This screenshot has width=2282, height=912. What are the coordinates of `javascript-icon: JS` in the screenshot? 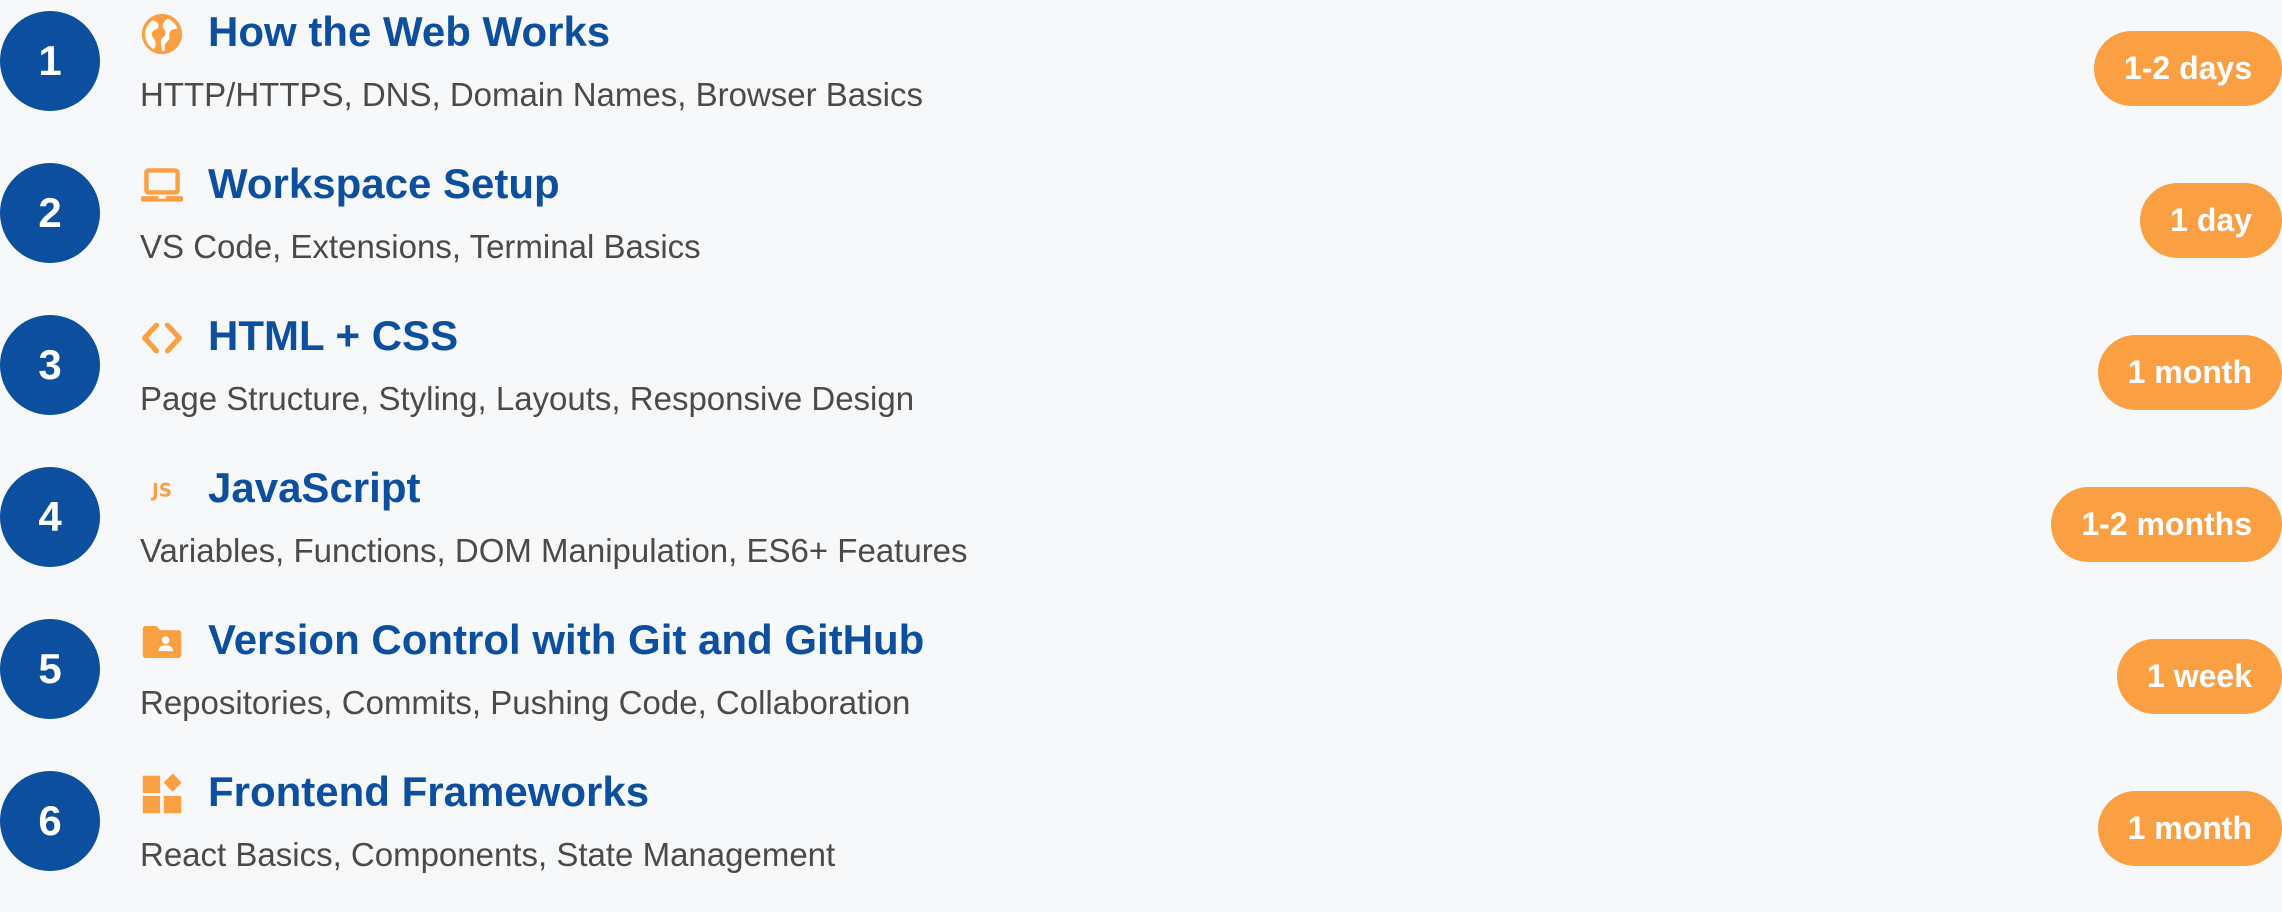 It's located at (162, 490).